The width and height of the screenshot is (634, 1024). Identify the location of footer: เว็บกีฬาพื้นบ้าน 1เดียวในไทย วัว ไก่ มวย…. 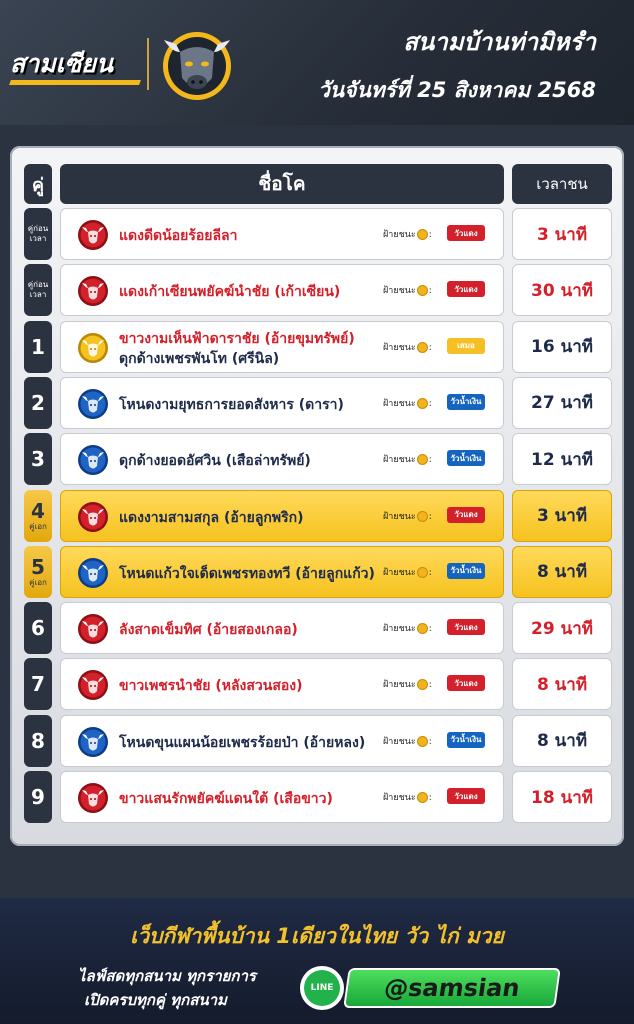
(317, 961).